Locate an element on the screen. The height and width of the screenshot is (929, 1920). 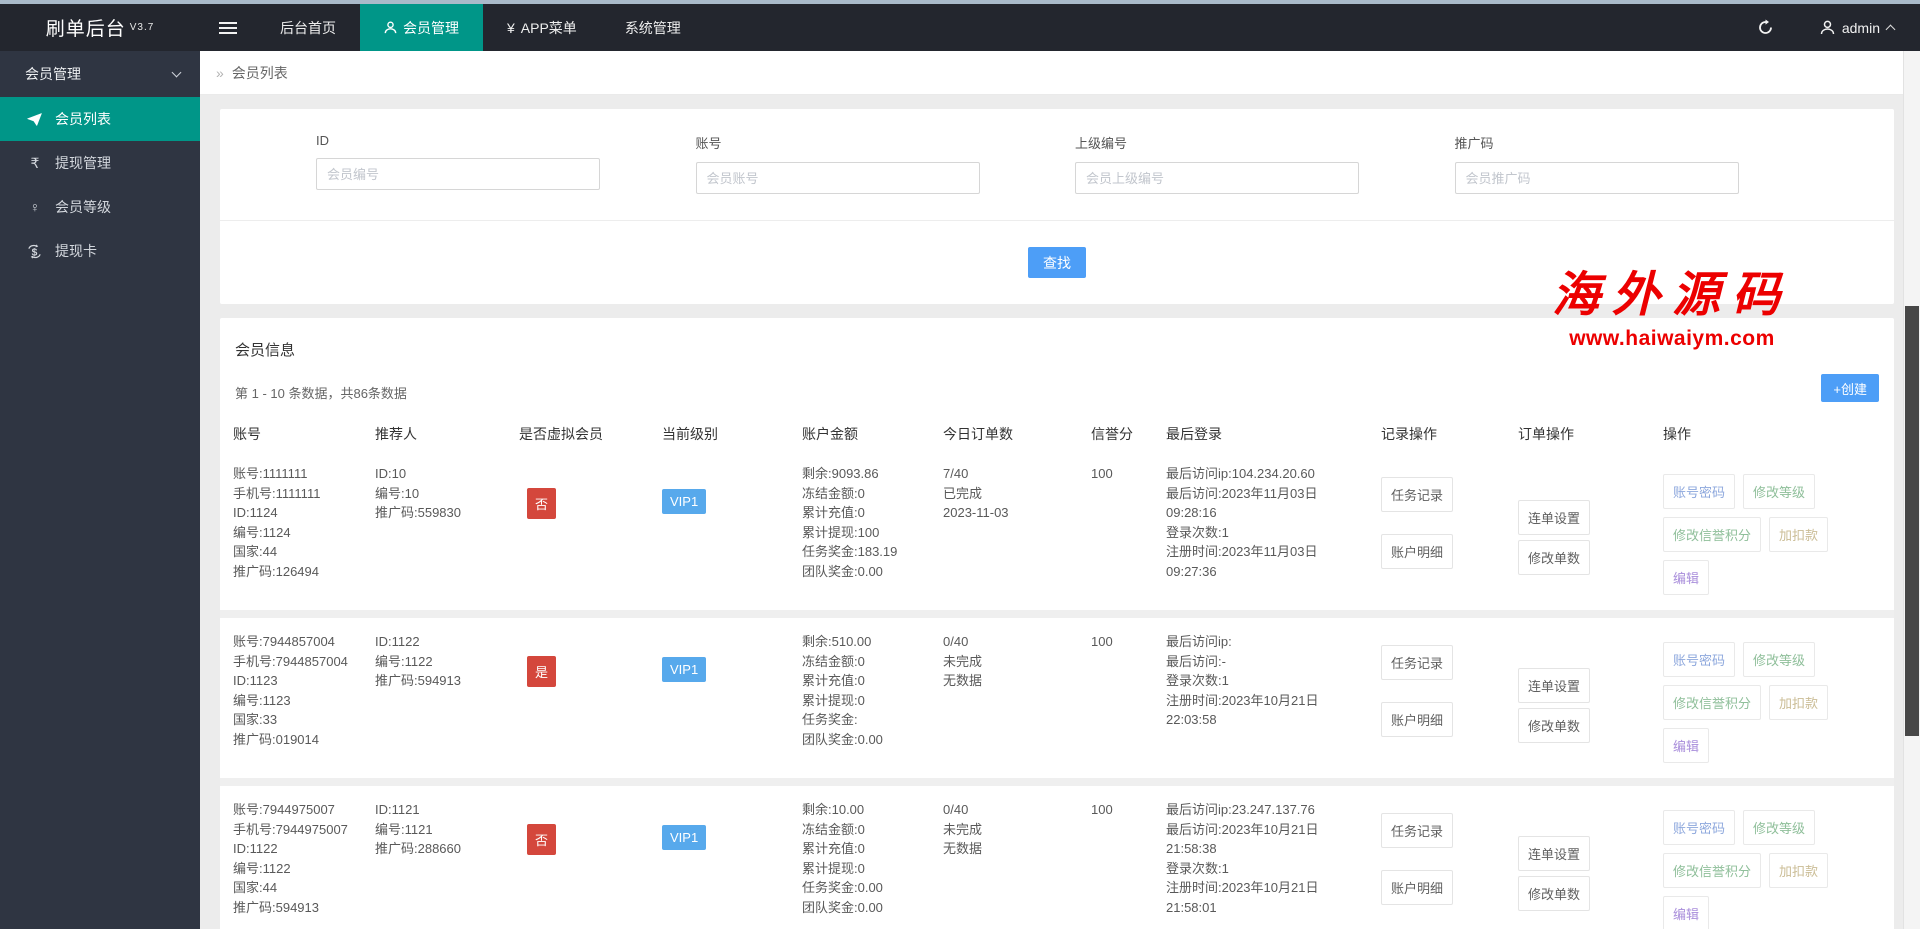
level-badge: VIP1 is located at coordinates (684, 501).